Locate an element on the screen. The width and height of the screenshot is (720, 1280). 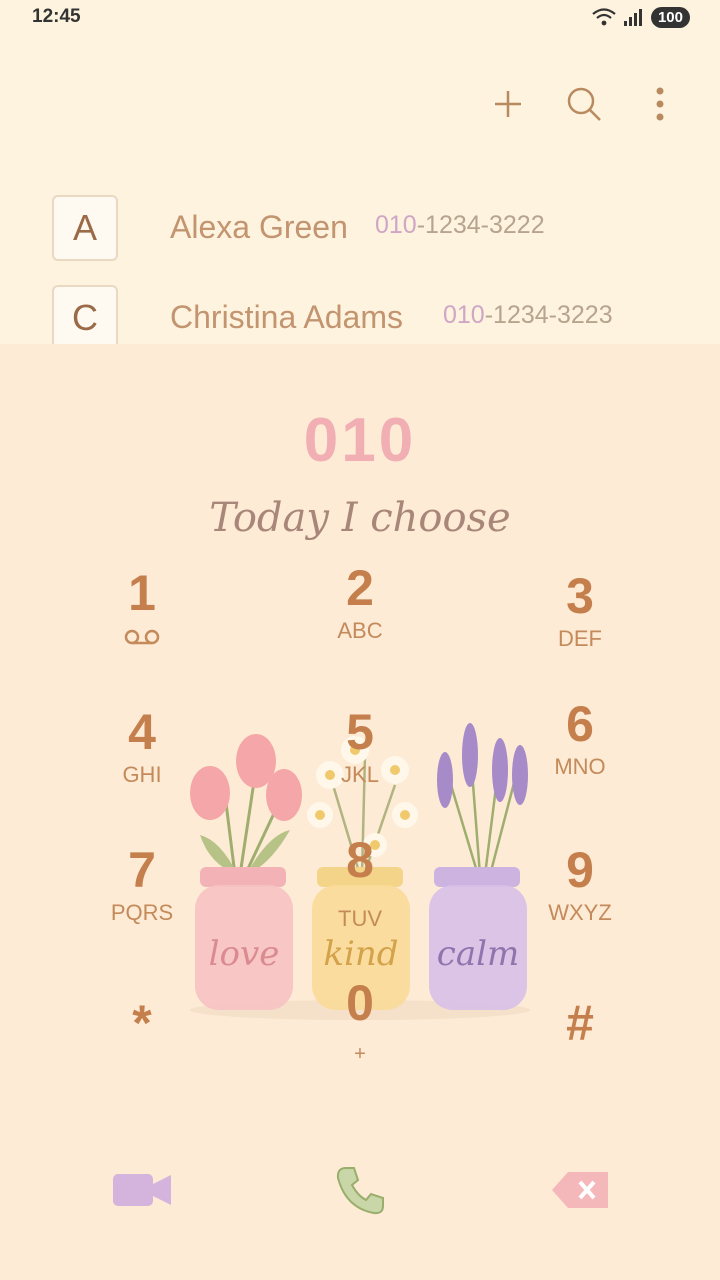
video-call-icon is located at coordinates (142, 1190).